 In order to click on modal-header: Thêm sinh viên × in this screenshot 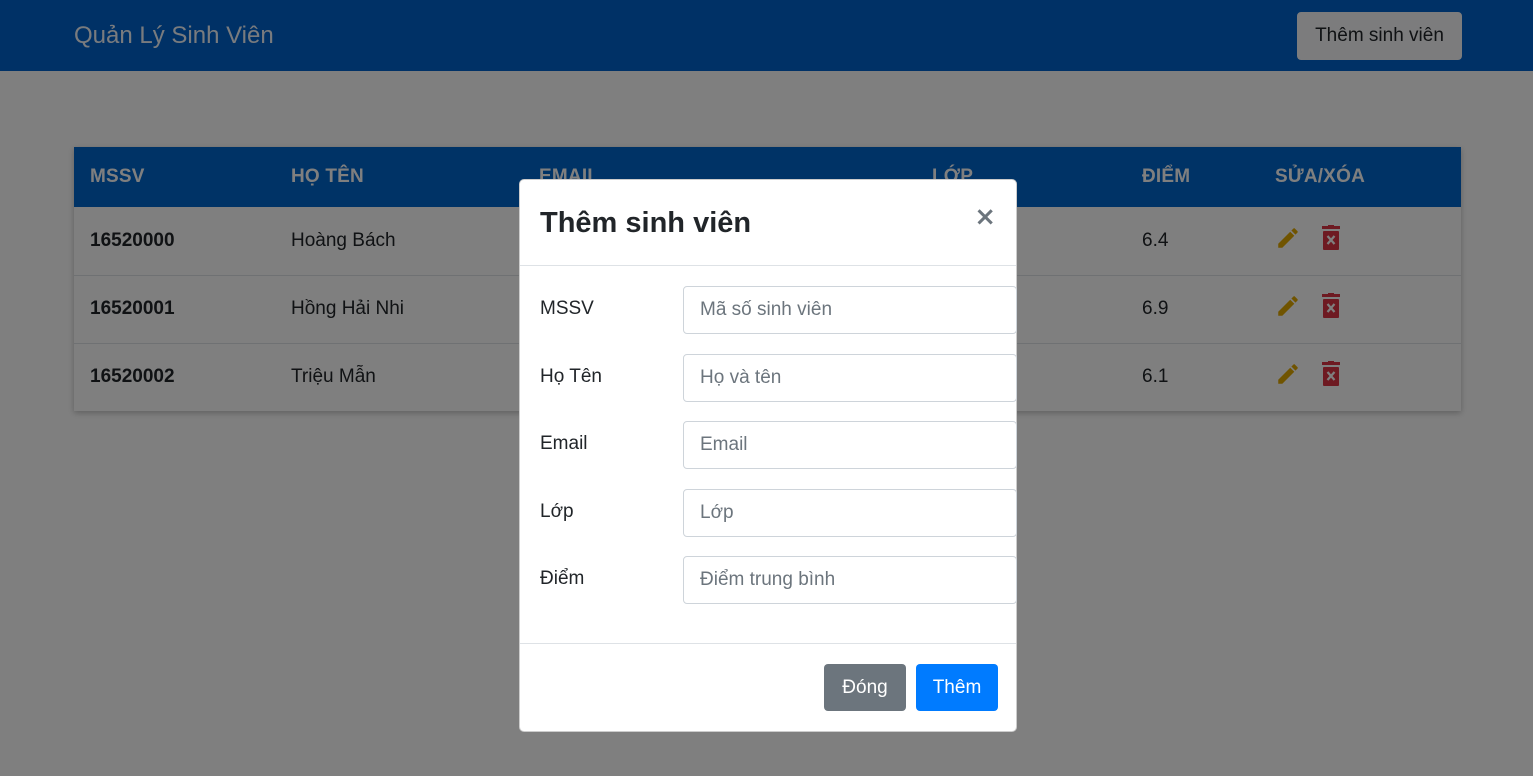, I will do `click(768, 223)`.